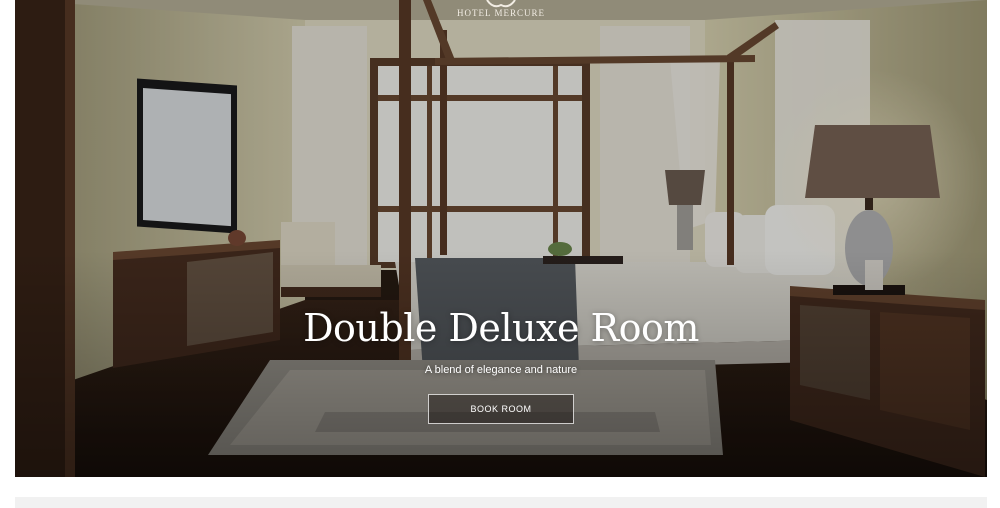 The height and width of the screenshot is (508, 1000). Describe the element at coordinates (501, 502) in the screenshot. I see `next-section-strip` at that location.